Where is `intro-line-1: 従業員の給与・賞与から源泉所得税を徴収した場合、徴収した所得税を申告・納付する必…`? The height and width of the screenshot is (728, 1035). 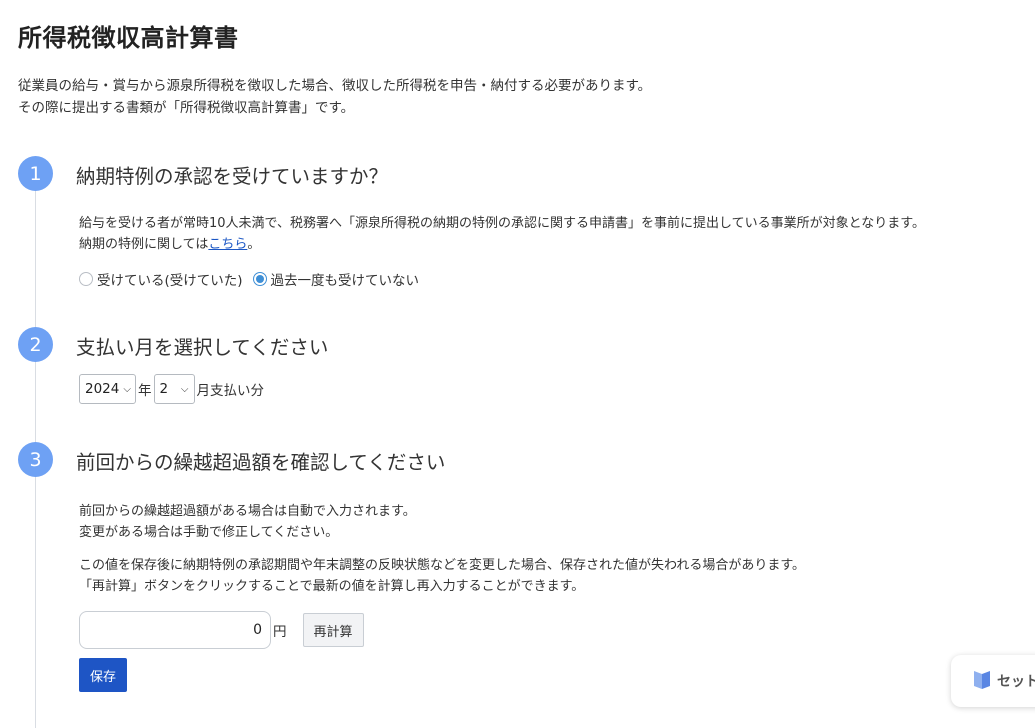 intro-line-1: 従業員の給与・賞与から源泉所得税を徴収した場合、徴収した所得税を申告・納付する必… is located at coordinates (335, 86).